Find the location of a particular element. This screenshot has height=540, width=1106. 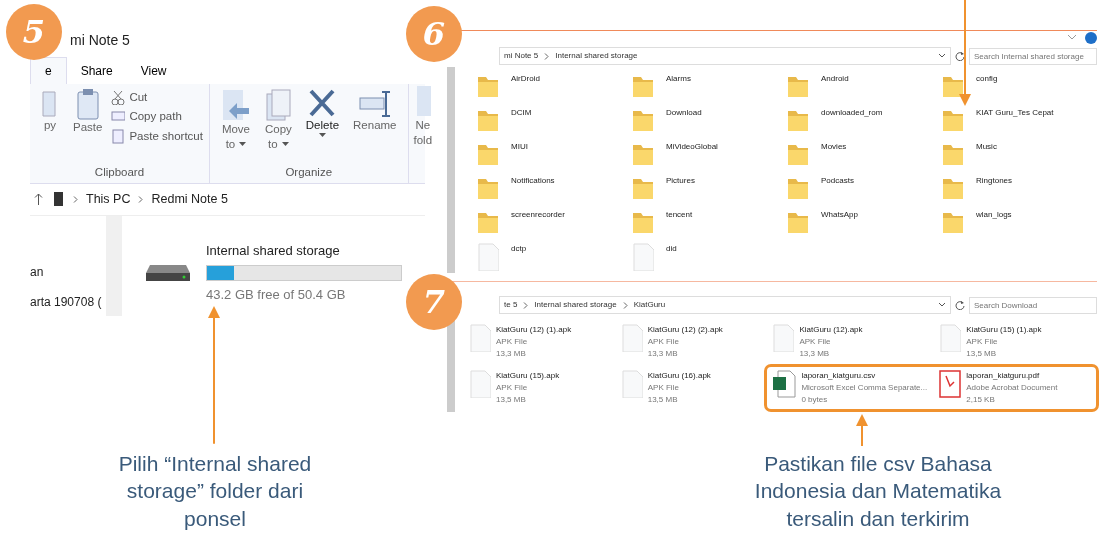

folder-item: MIUI is located at coordinates (554, 153).